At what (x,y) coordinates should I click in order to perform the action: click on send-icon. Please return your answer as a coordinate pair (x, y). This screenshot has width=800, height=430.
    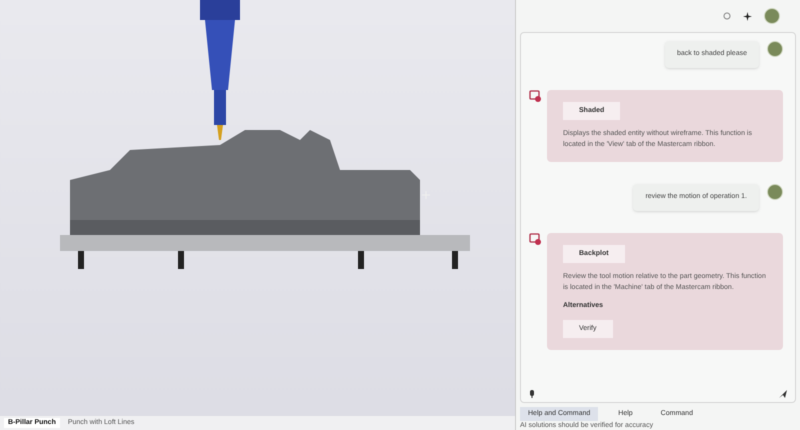
    Looking at the image, I should click on (783, 394).